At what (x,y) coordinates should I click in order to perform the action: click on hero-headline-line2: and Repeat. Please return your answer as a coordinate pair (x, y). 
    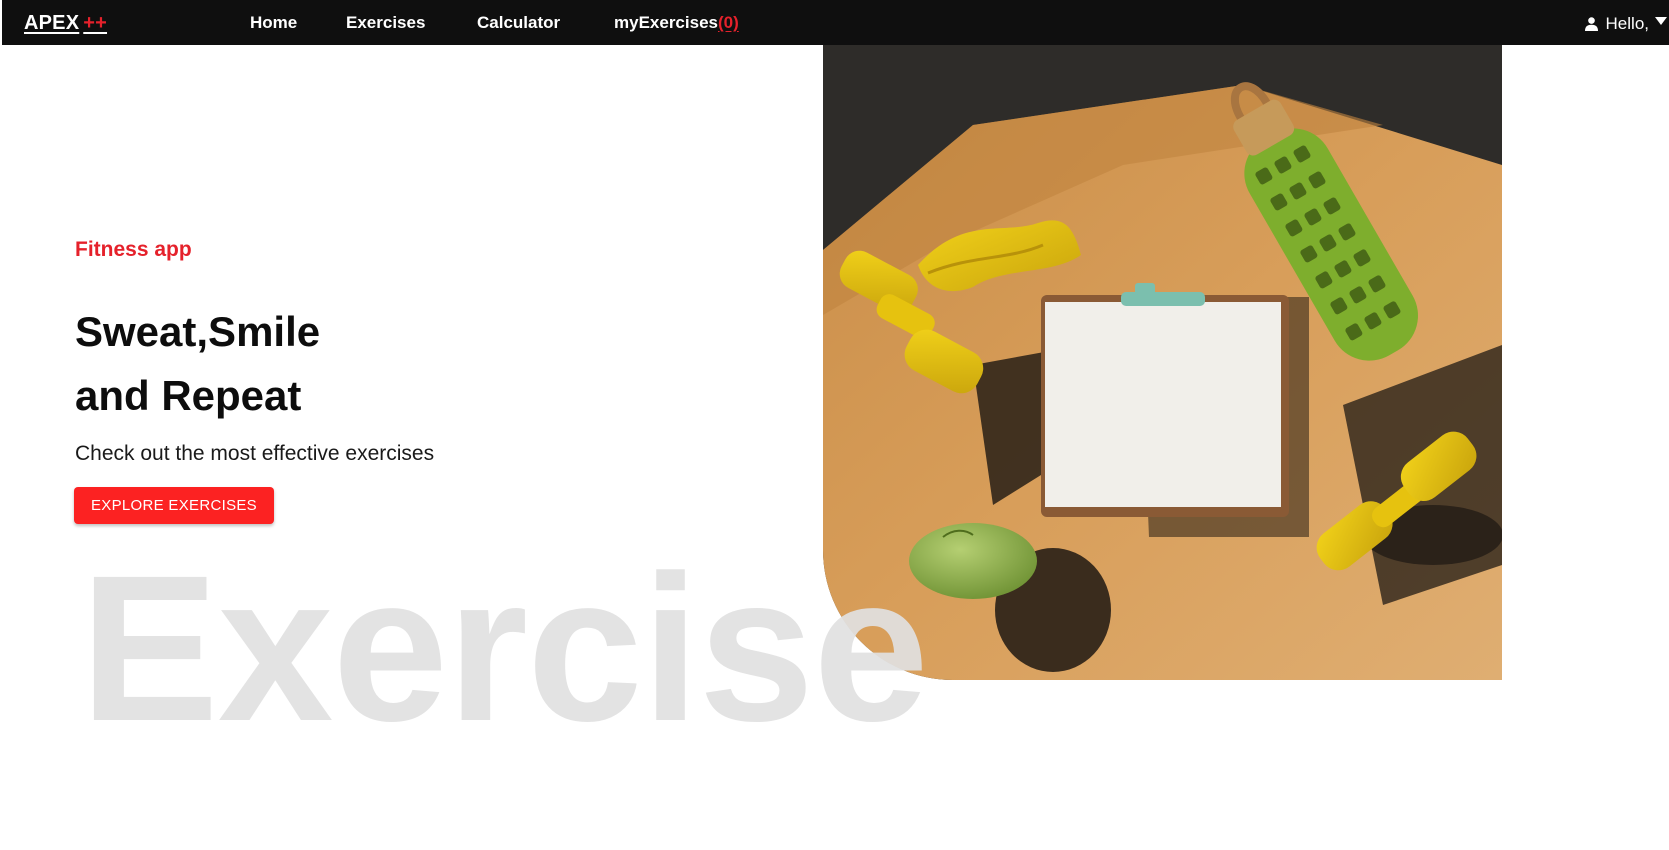
    Looking at the image, I should click on (188, 395).